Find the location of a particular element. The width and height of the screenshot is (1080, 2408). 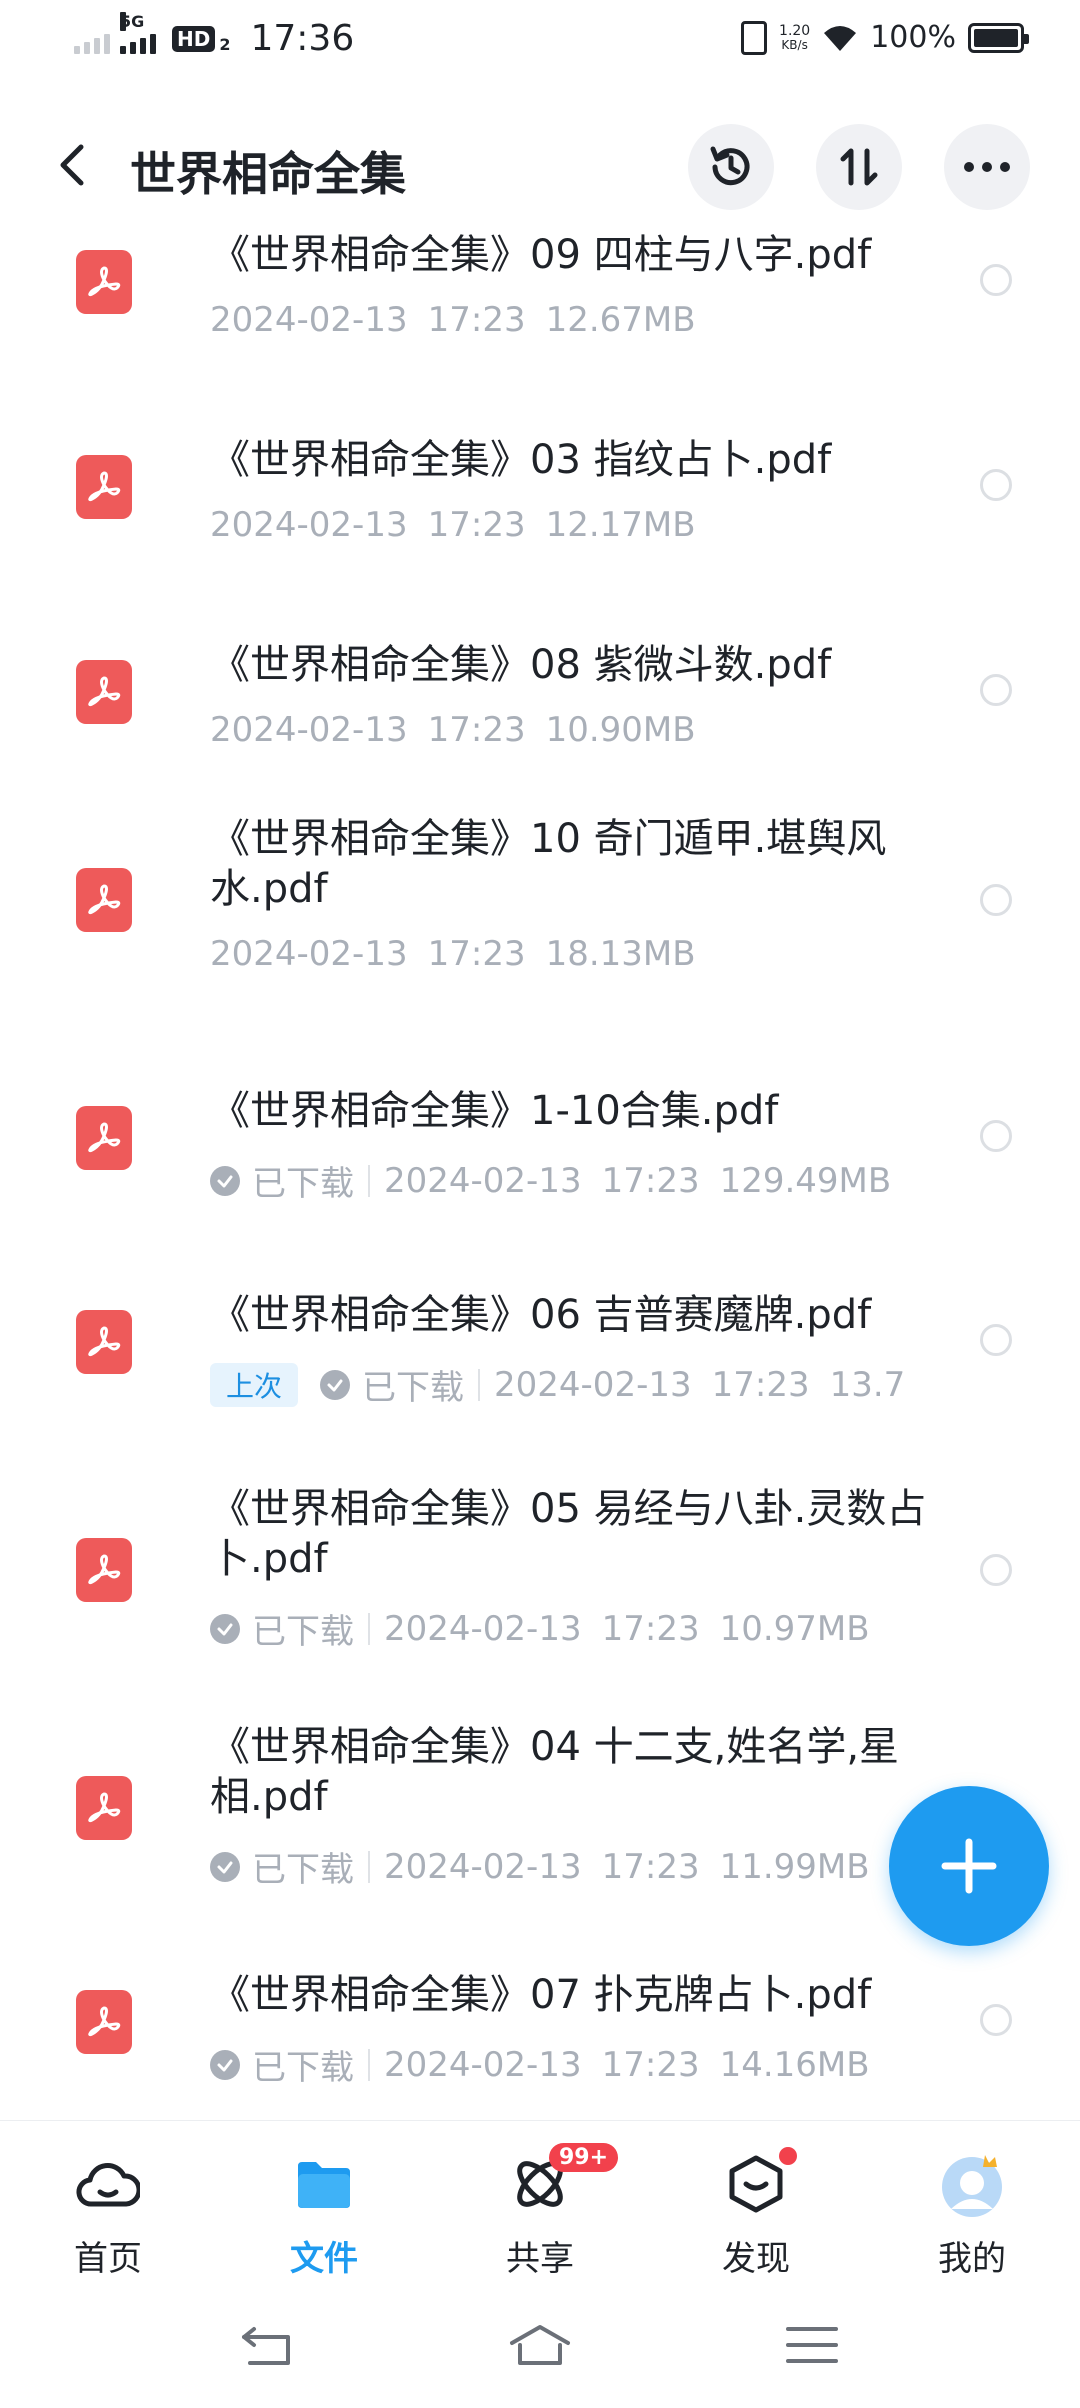

system-menu-button is located at coordinates (812, 2345).